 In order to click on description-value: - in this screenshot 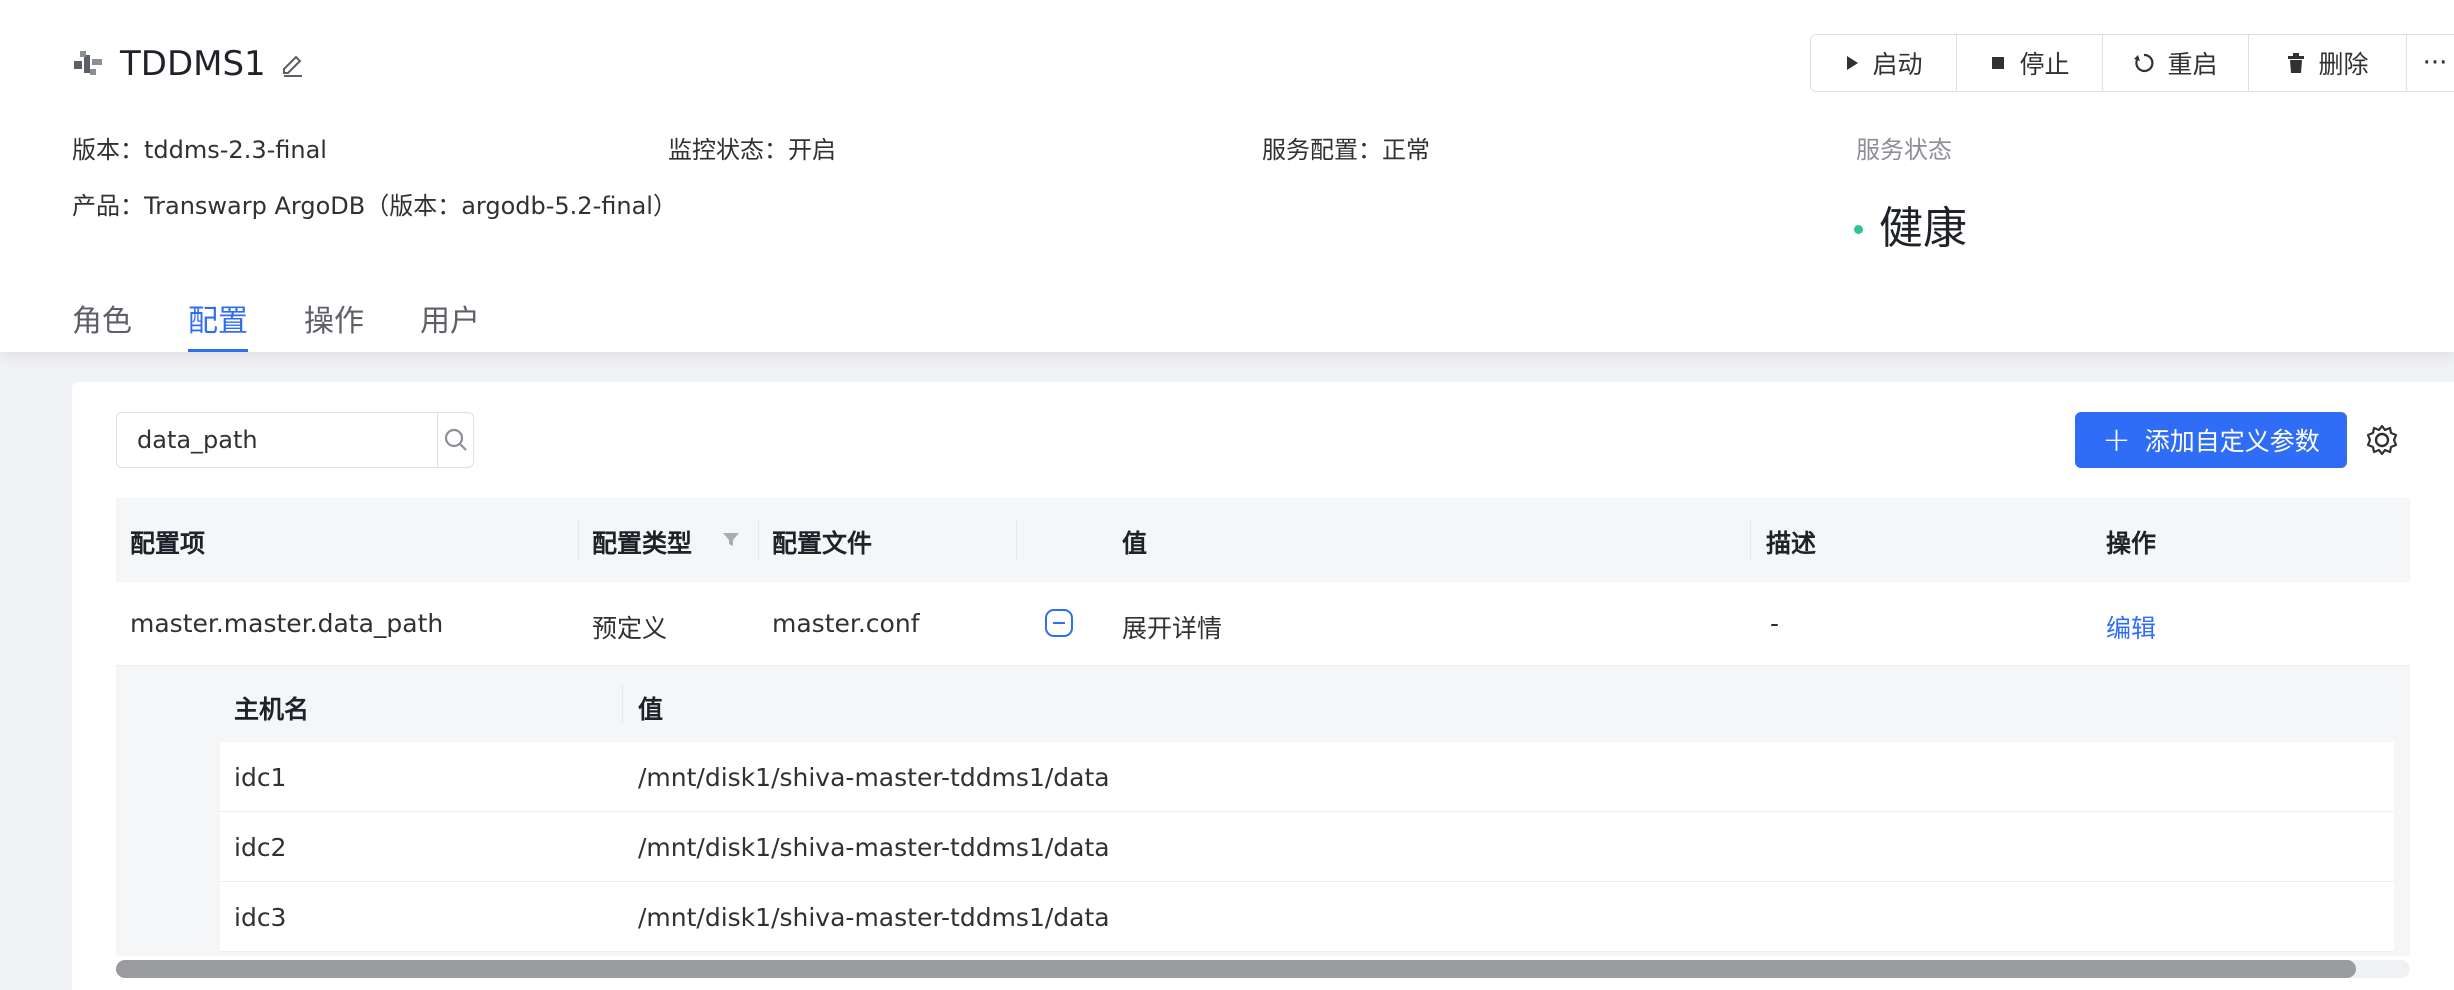, I will do `click(1775, 623)`.